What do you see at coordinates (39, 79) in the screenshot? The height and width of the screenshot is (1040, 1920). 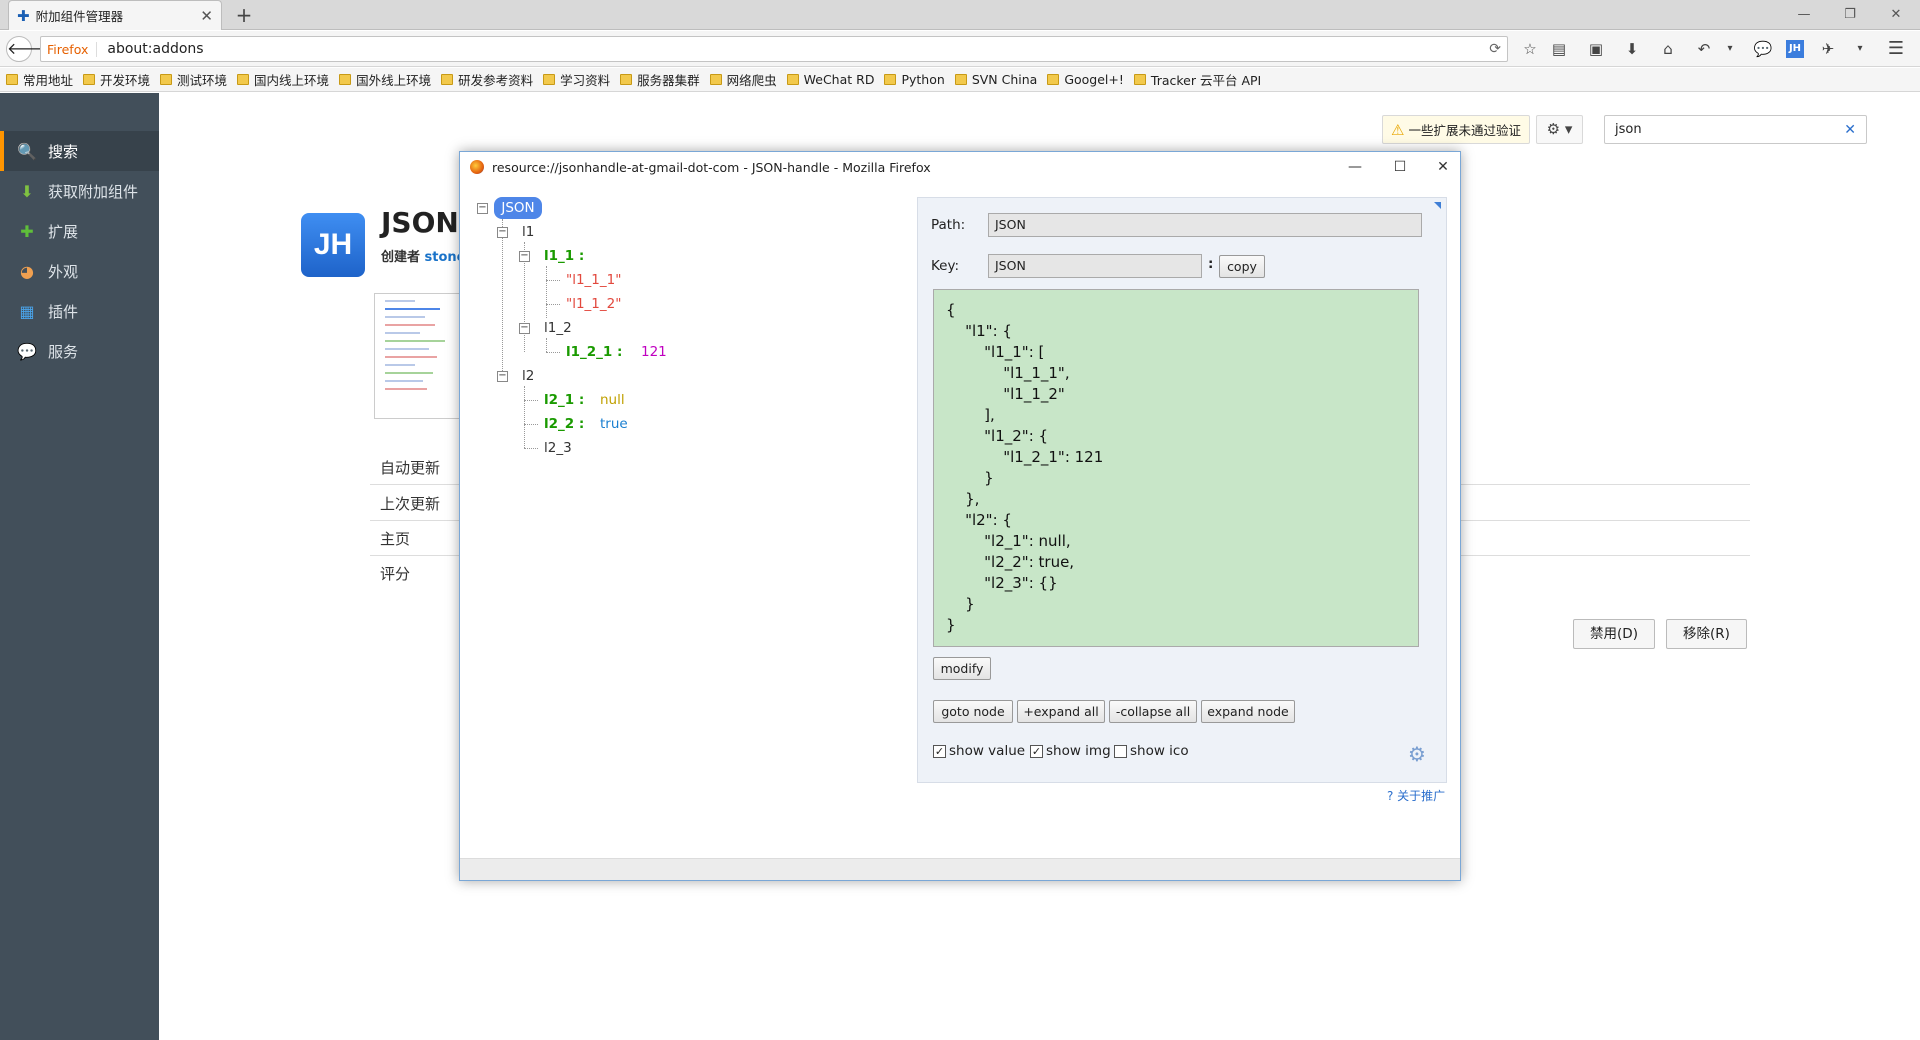 I see `bookmark-folder: 常用地址` at bounding box center [39, 79].